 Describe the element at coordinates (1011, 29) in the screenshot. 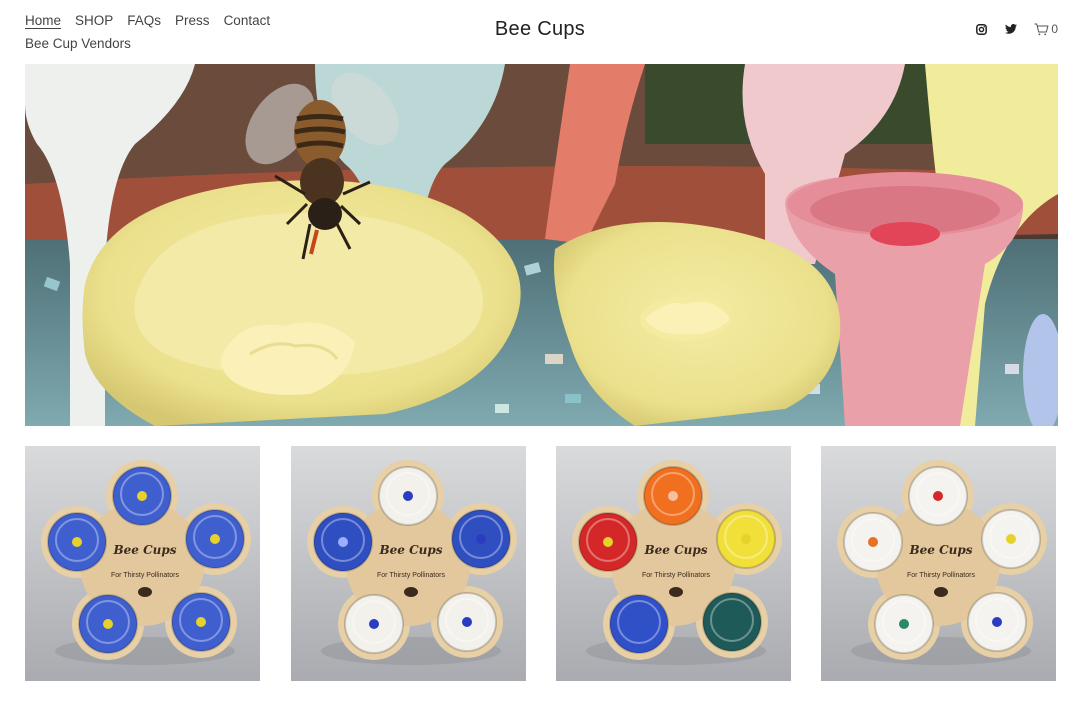

I see `twitter-icon` at that location.